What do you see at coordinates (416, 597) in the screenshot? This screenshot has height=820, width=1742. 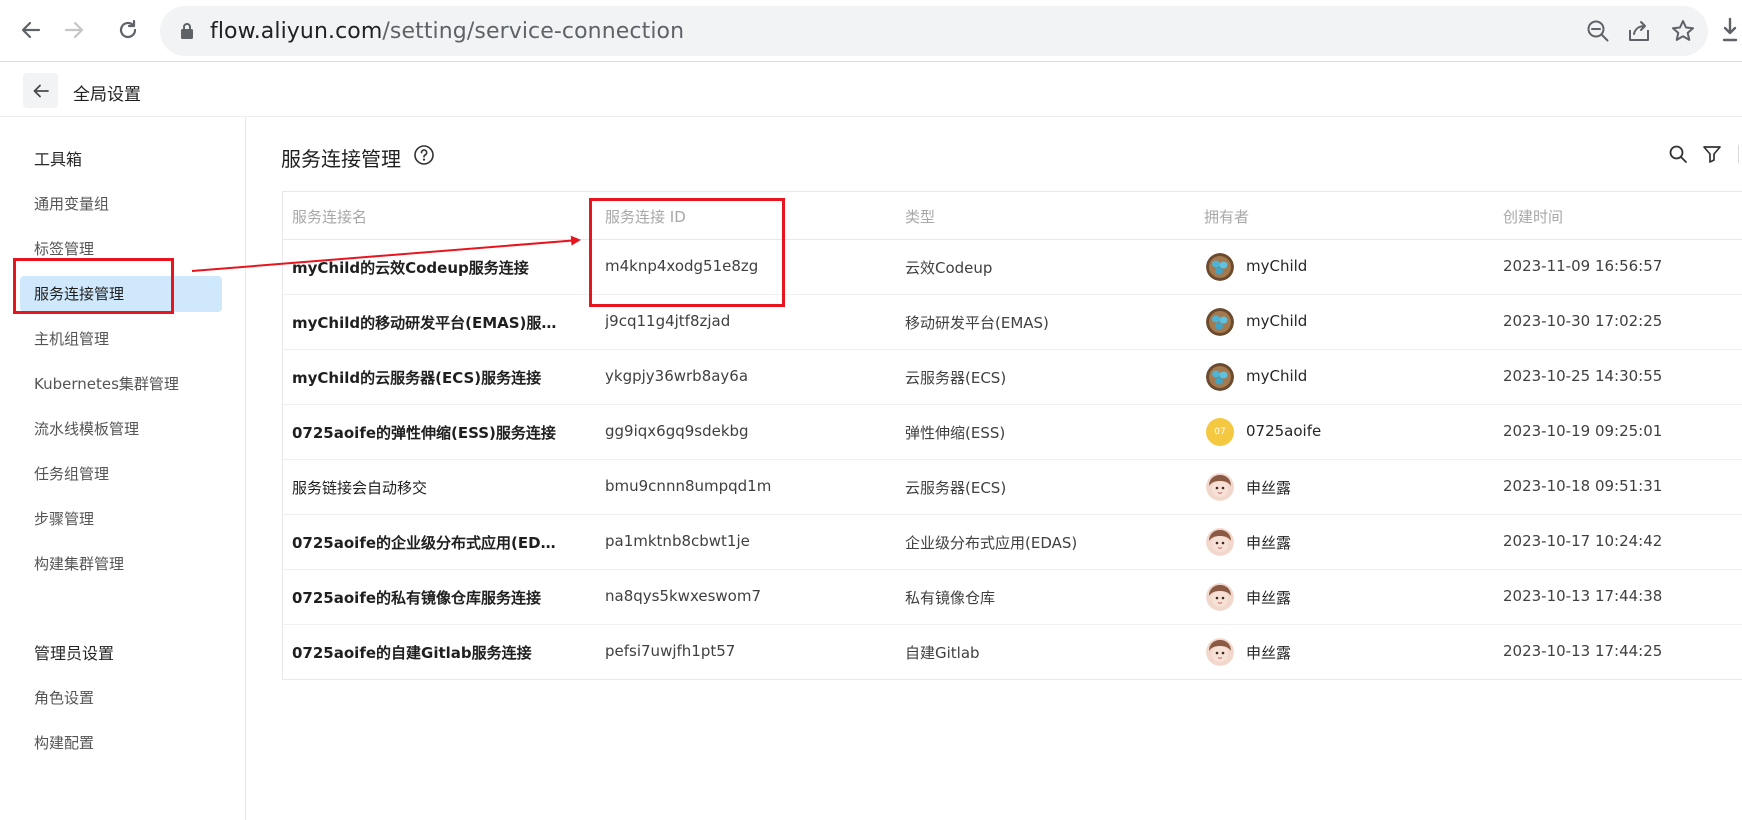 I see `connection-name: 0725aoife的私有镜像仓库服务连接` at bounding box center [416, 597].